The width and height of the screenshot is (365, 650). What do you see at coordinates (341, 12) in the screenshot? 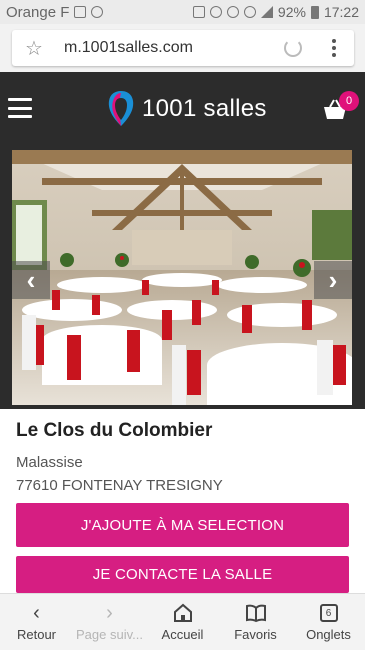
I see `clock: 17:22` at bounding box center [341, 12].